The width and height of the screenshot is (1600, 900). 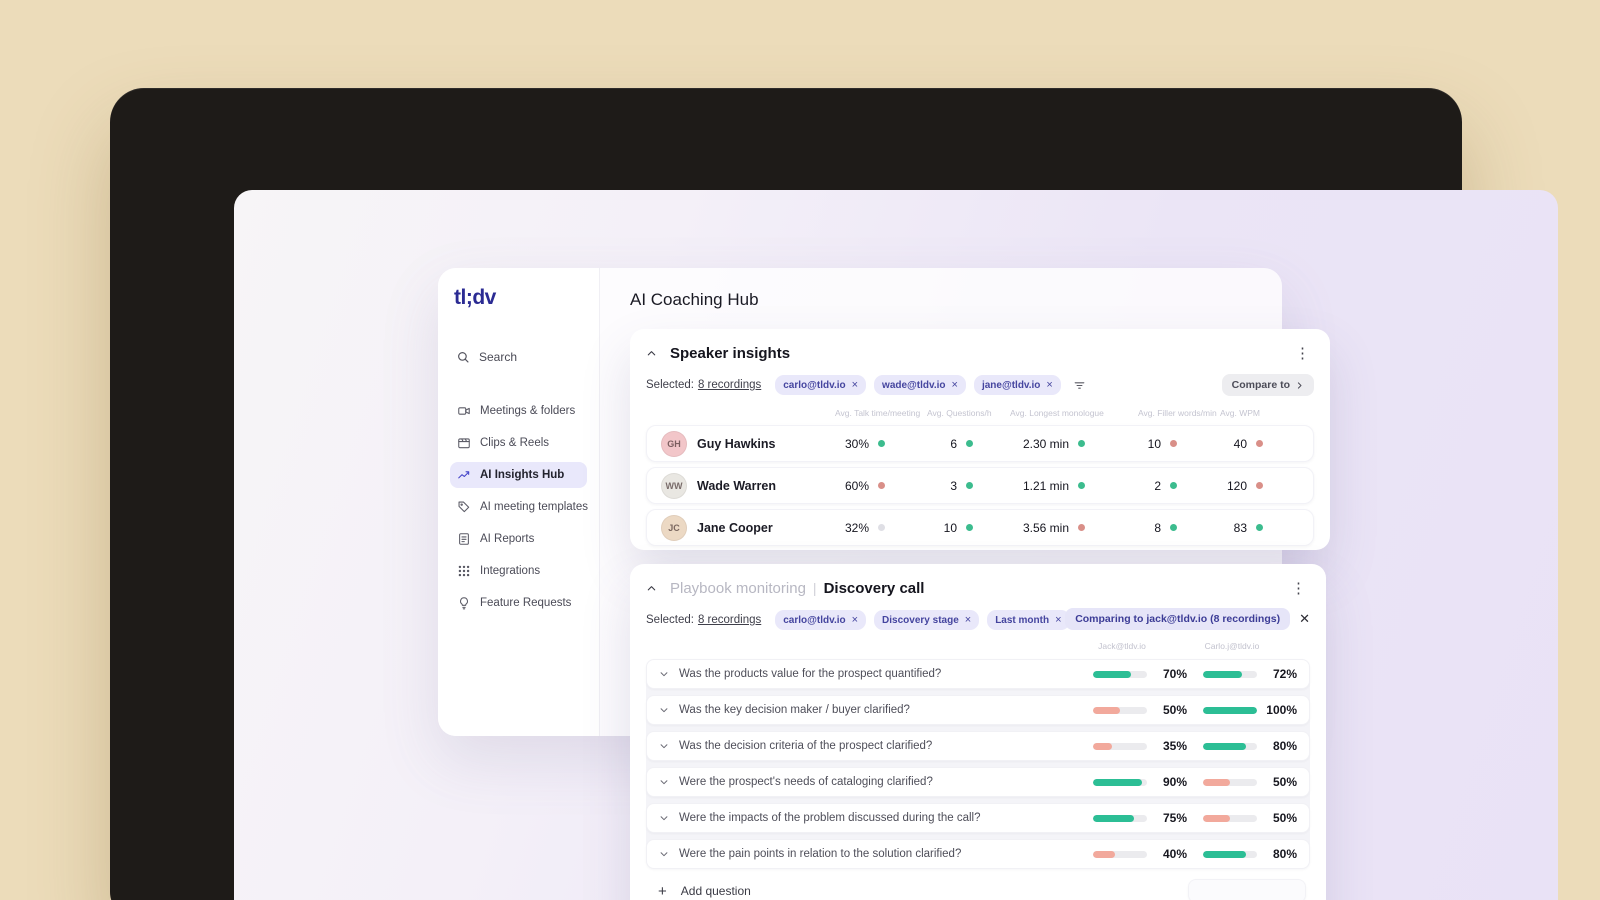 I want to click on sidebar-item-ai-meeting-templates: AI meeting templates, so click(x=519, y=507).